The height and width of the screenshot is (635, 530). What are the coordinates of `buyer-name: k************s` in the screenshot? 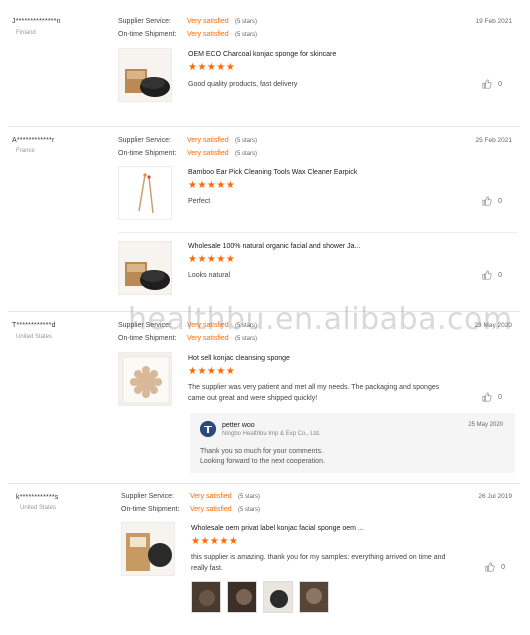 It's located at (37, 497).